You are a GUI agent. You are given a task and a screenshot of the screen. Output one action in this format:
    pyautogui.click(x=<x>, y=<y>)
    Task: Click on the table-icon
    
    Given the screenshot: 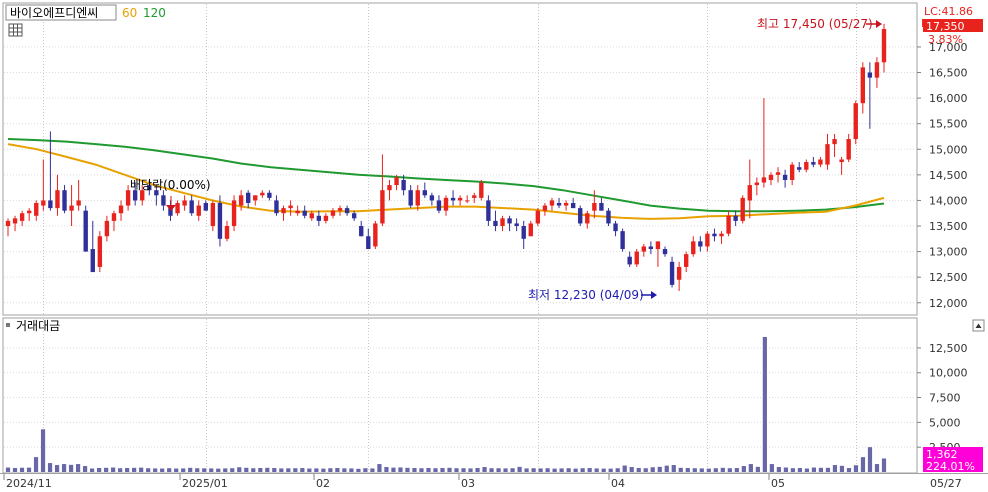 What is the action you would take?
    pyautogui.click(x=15, y=30)
    